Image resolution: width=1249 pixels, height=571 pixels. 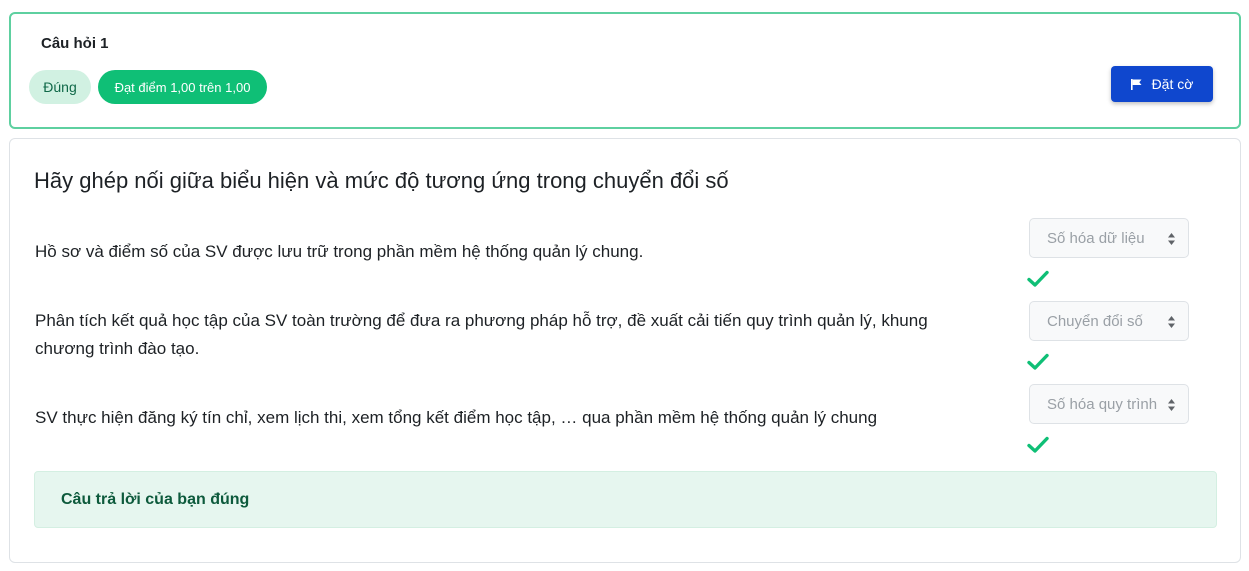 What do you see at coordinates (117, 348) in the screenshot?
I see `match-row-2-line-2: chương trình đào tạo.` at bounding box center [117, 348].